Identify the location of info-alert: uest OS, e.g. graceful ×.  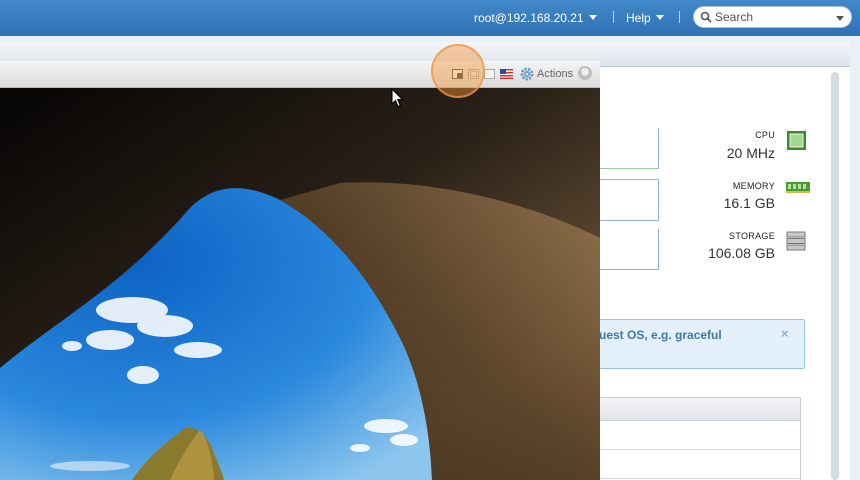
(696, 344).